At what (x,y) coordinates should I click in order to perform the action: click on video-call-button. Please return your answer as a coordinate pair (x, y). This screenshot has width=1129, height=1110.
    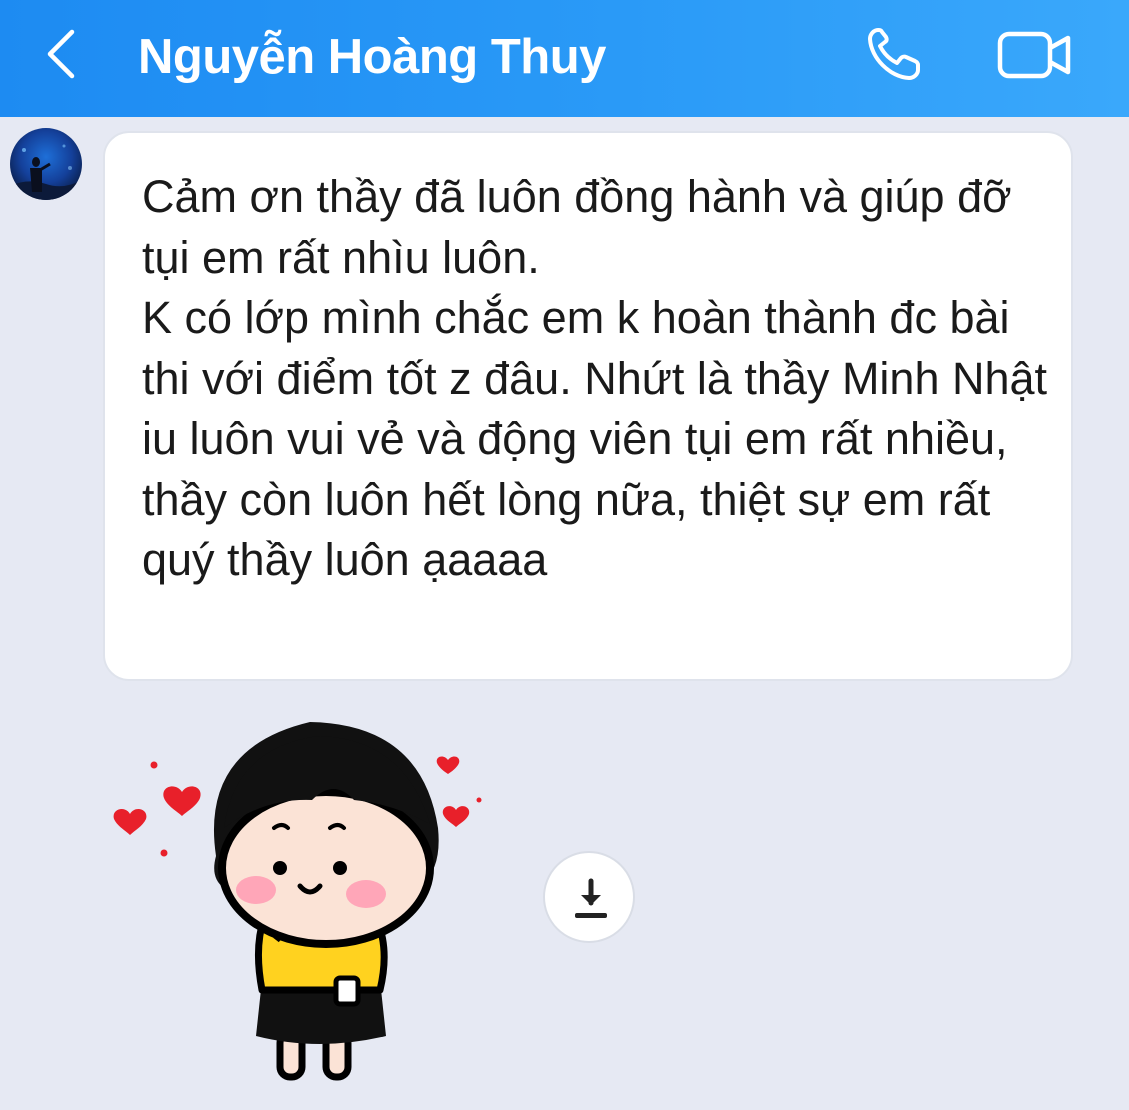
    Looking at the image, I should click on (1034, 54).